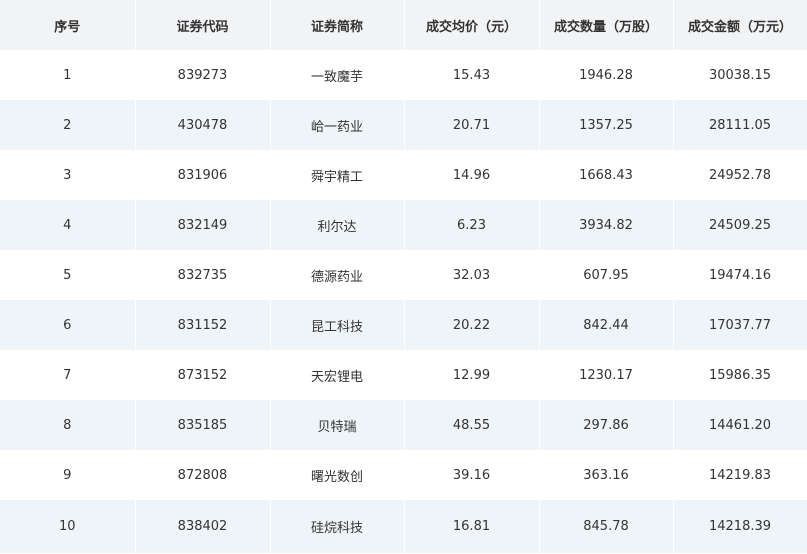 The width and height of the screenshot is (807, 554). I want to click on cell-security-code: 835185, so click(203, 425).